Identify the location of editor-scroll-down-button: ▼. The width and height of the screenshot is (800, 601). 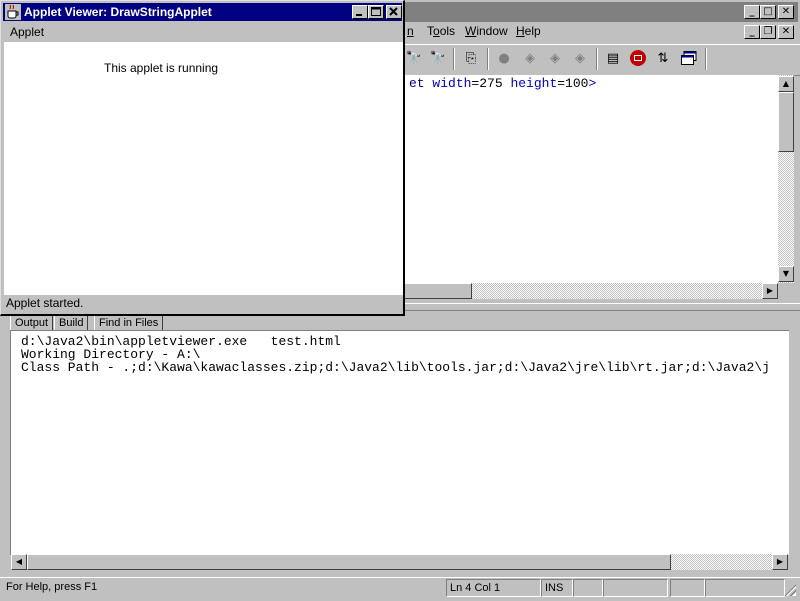
(786, 274).